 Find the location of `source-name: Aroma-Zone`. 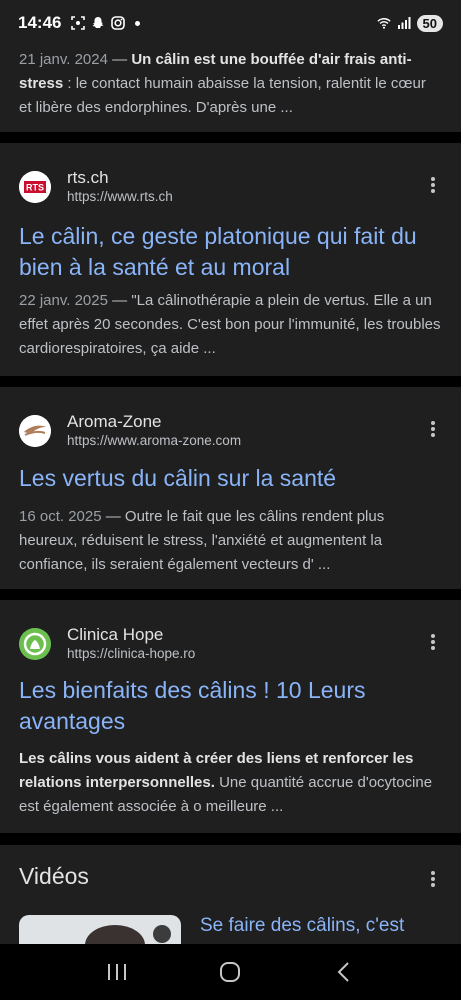

source-name: Aroma-Zone is located at coordinates (114, 421).